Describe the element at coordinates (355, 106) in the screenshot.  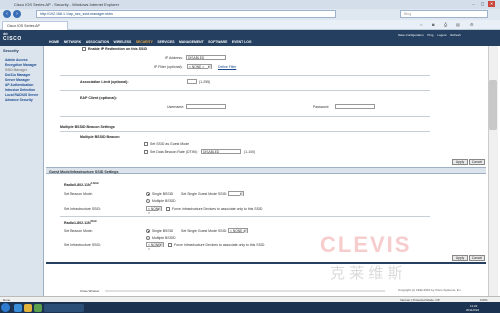
I see `password-input` at that location.